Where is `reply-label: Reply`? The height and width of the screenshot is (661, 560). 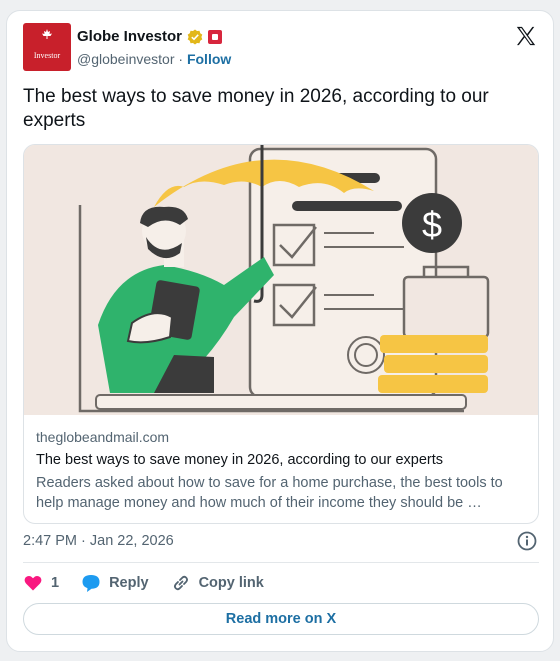
reply-label: Reply is located at coordinates (129, 583).